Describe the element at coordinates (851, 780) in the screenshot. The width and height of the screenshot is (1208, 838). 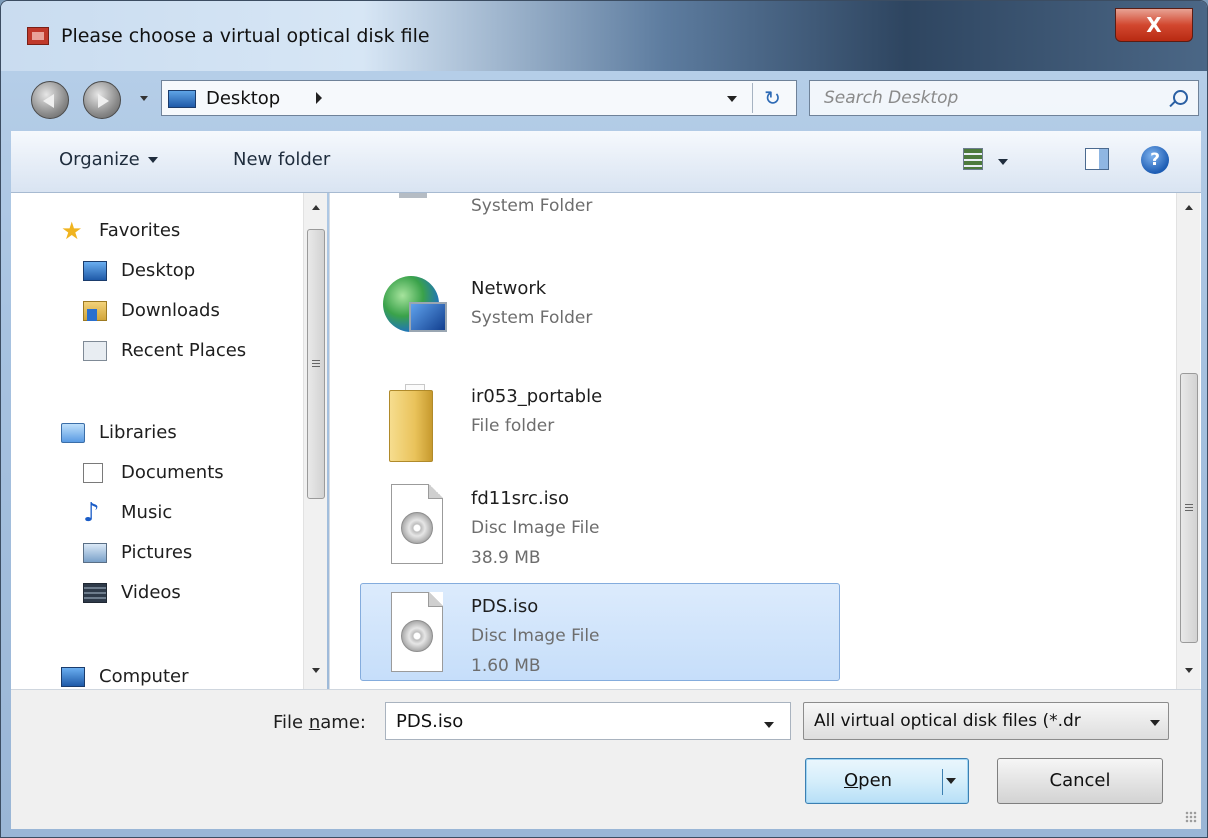
I see `access-key: O` at that location.